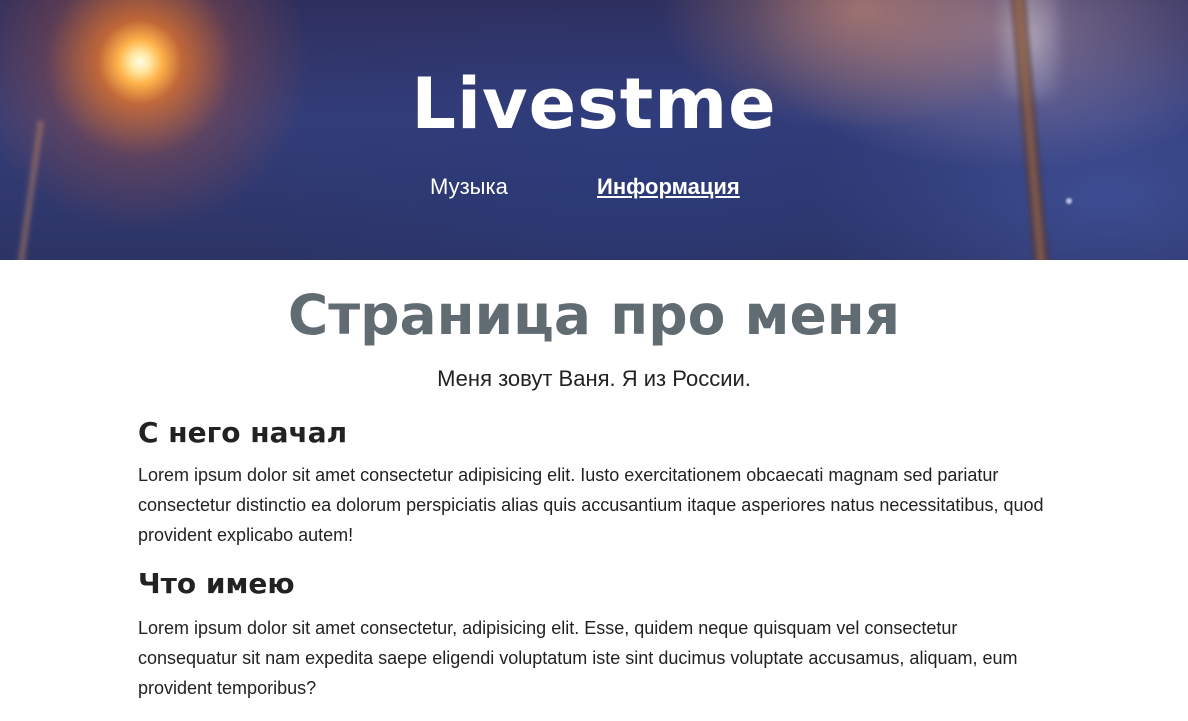 Image resolution: width=1188 pixels, height=721 pixels. I want to click on intro-text: Меня зовут Ваня. Я из России., so click(594, 378).